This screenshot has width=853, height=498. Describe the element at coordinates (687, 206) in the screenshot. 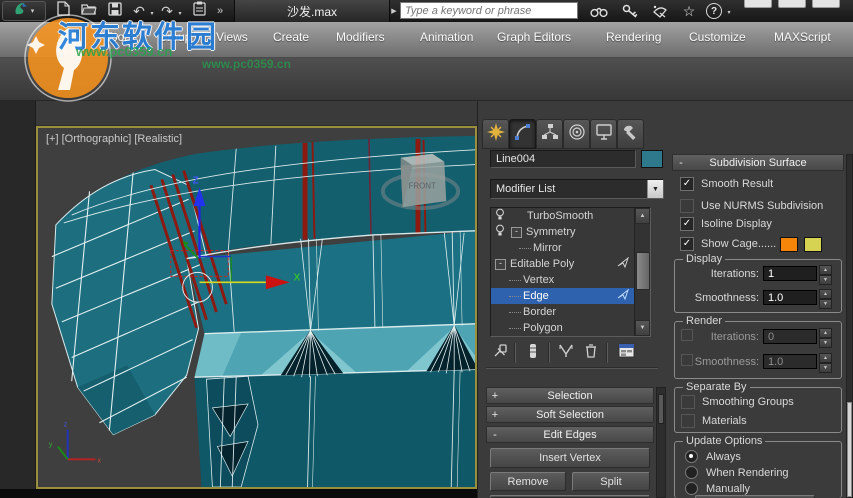

I see `use-nurms-checkbox` at that location.